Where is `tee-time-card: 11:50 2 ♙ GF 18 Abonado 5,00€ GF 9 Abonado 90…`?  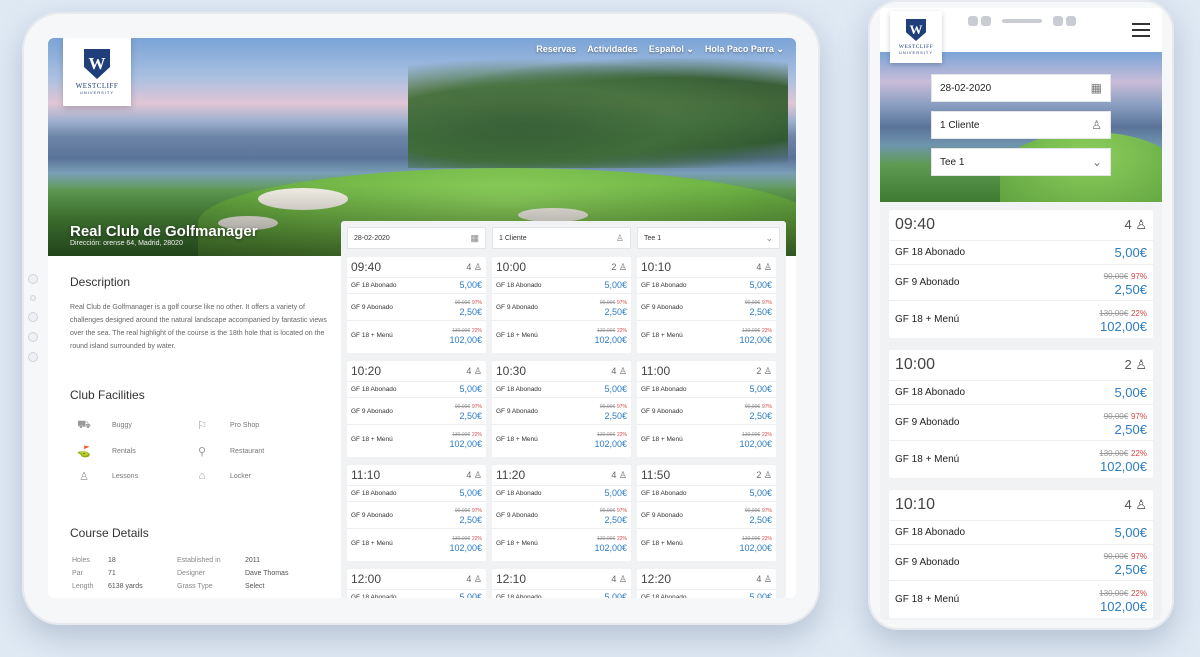
tee-time-card: 11:50 2 ♙ GF 18 Abonado 5,00€ GF 9 Abonado 90… is located at coordinates (706, 513).